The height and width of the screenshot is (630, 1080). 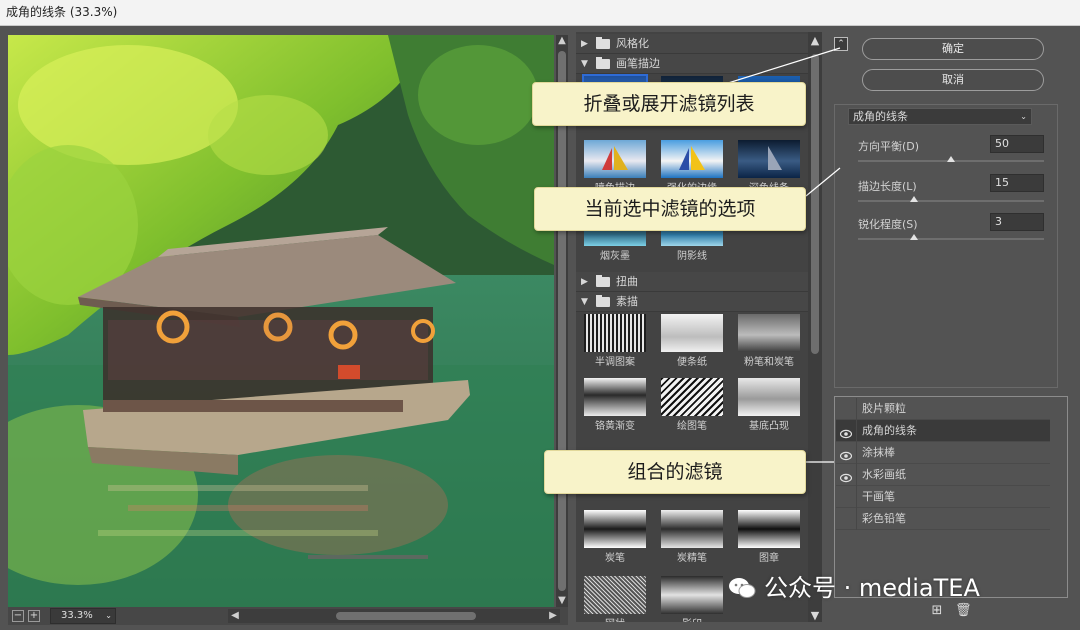 What do you see at coordinates (675, 472) in the screenshot?
I see `callout-combined-filters: 组合的滤镜` at bounding box center [675, 472].